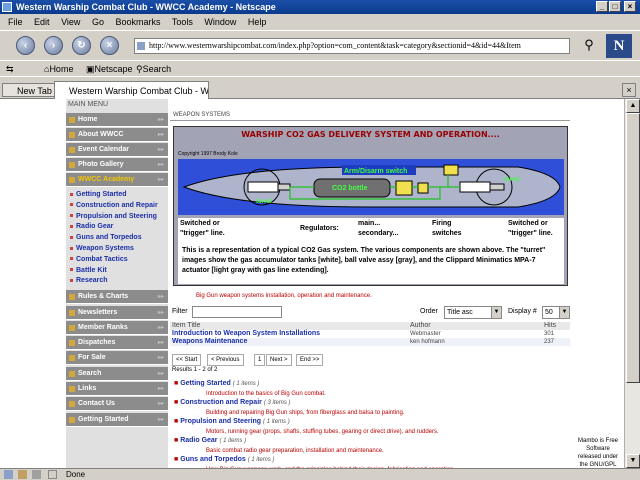 Image resolution: width=640 pixels, height=480 pixels. What do you see at coordinates (58, 69) in the screenshot?
I see `home-link: ⌂ Home` at bounding box center [58, 69].